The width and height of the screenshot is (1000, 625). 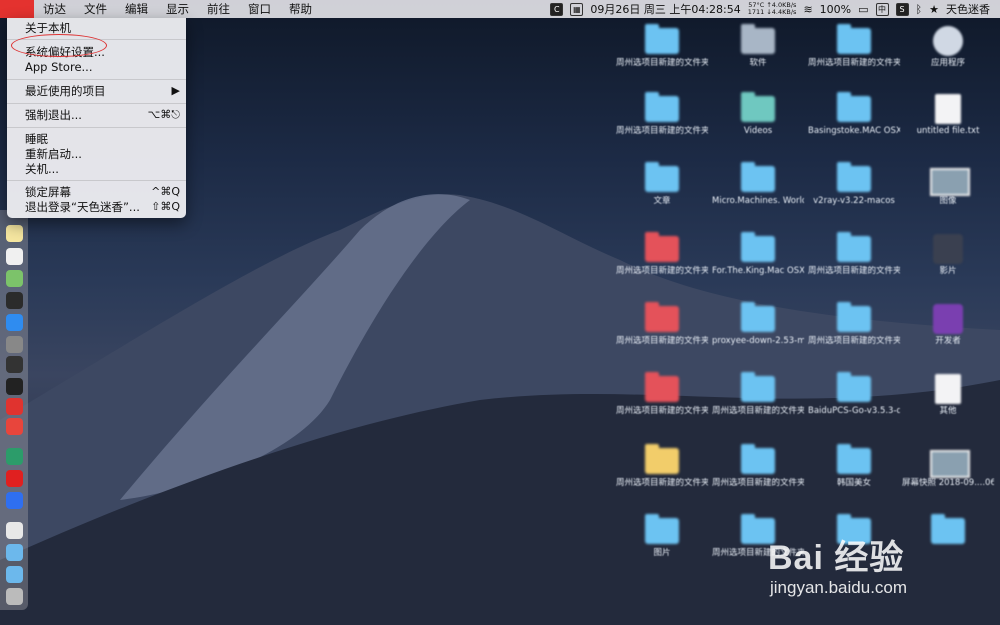 What do you see at coordinates (96, 90) in the screenshot?
I see `menu-recent-items: 最近使用的项目 ▶` at bounding box center [96, 90].